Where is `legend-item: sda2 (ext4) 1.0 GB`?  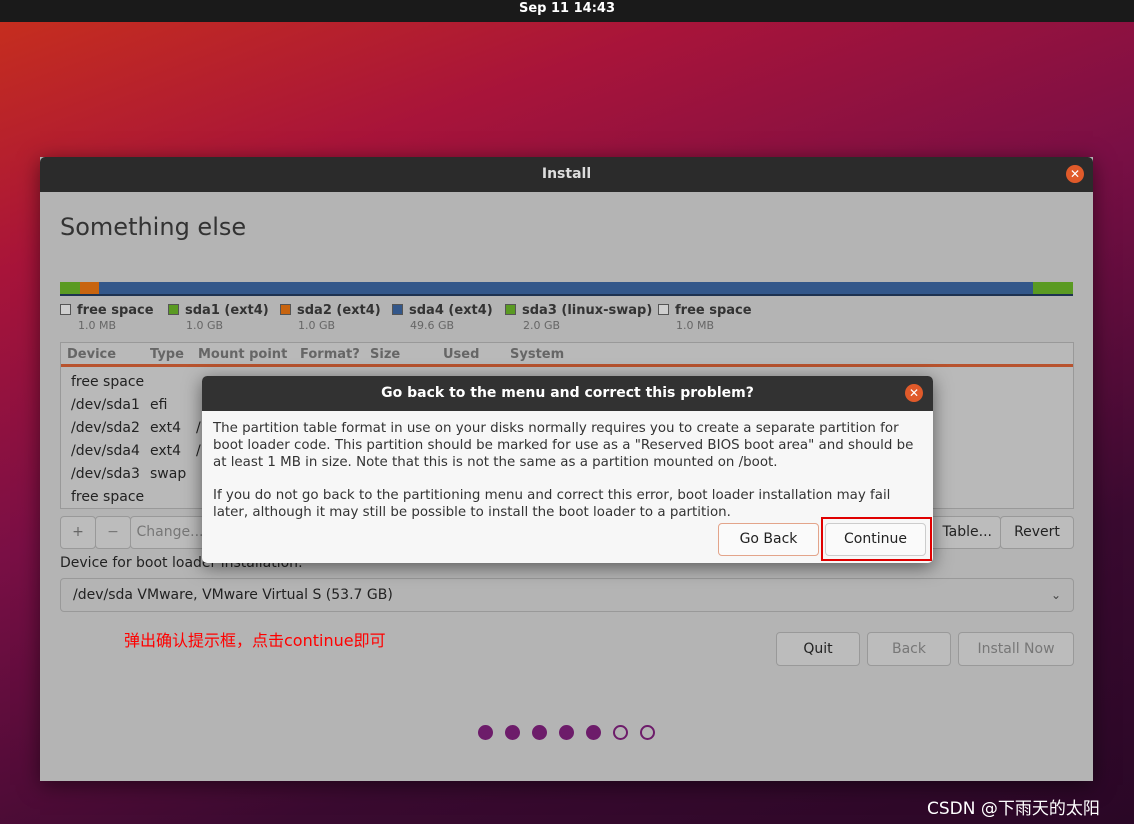
legend-item: sda2 (ext4) 1.0 GB is located at coordinates (330, 317).